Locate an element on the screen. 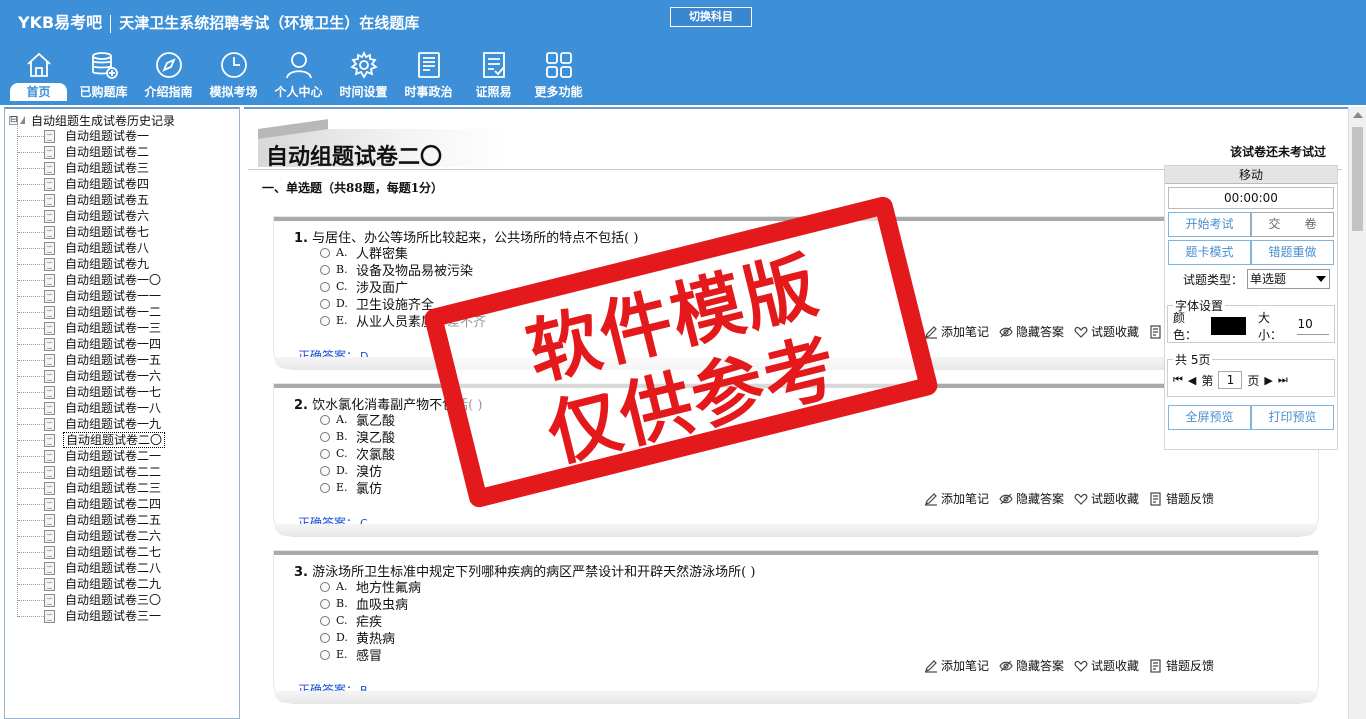 Image resolution: width=1366 pixels, height=719 pixels. move-handle: 移动 is located at coordinates (1251, 175).